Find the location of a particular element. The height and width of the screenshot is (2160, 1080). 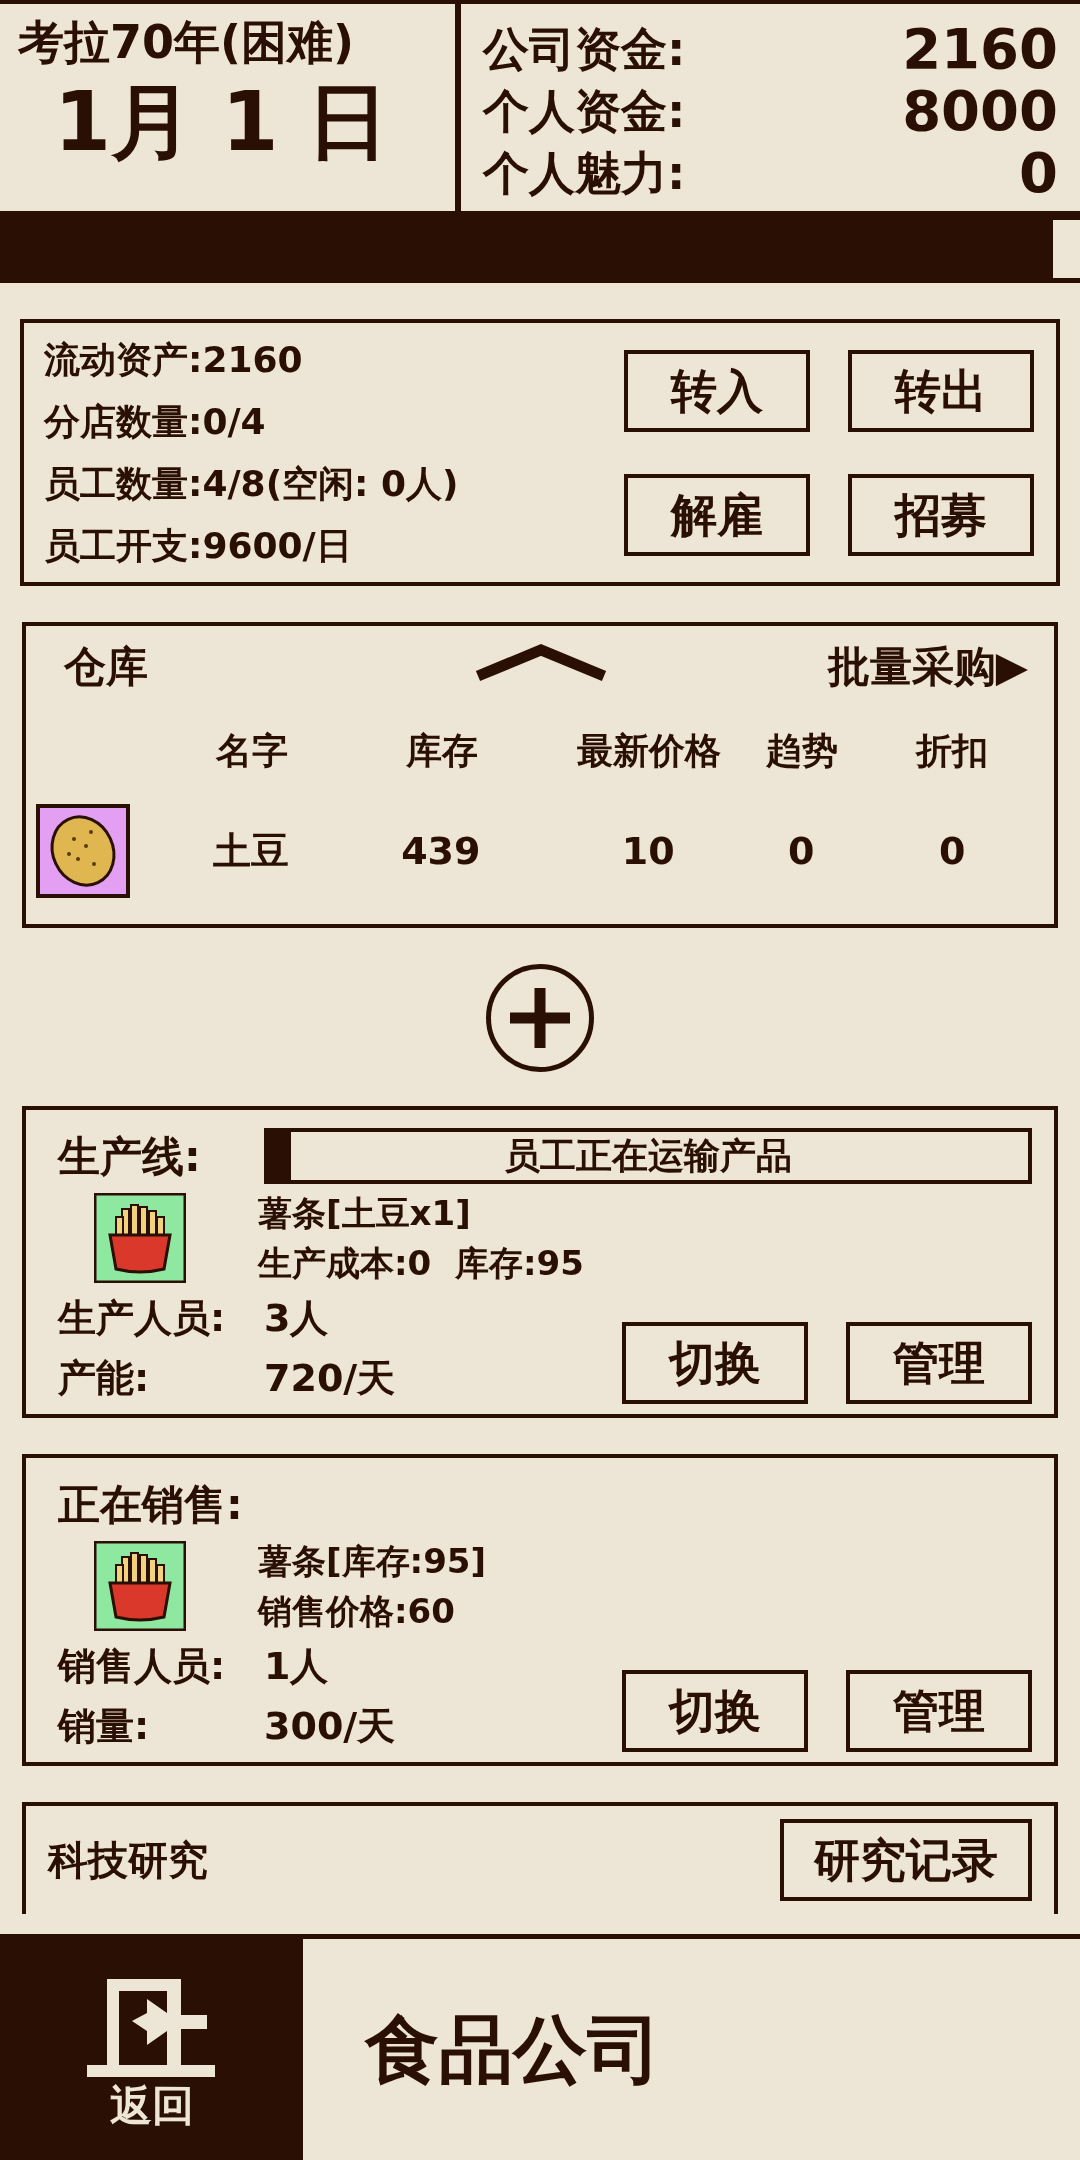

section-title: 科技研究 is located at coordinates (128, 1860).